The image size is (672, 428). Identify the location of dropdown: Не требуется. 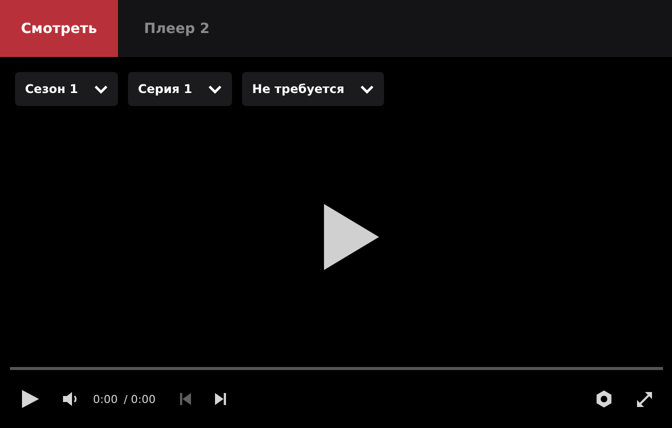
(313, 89).